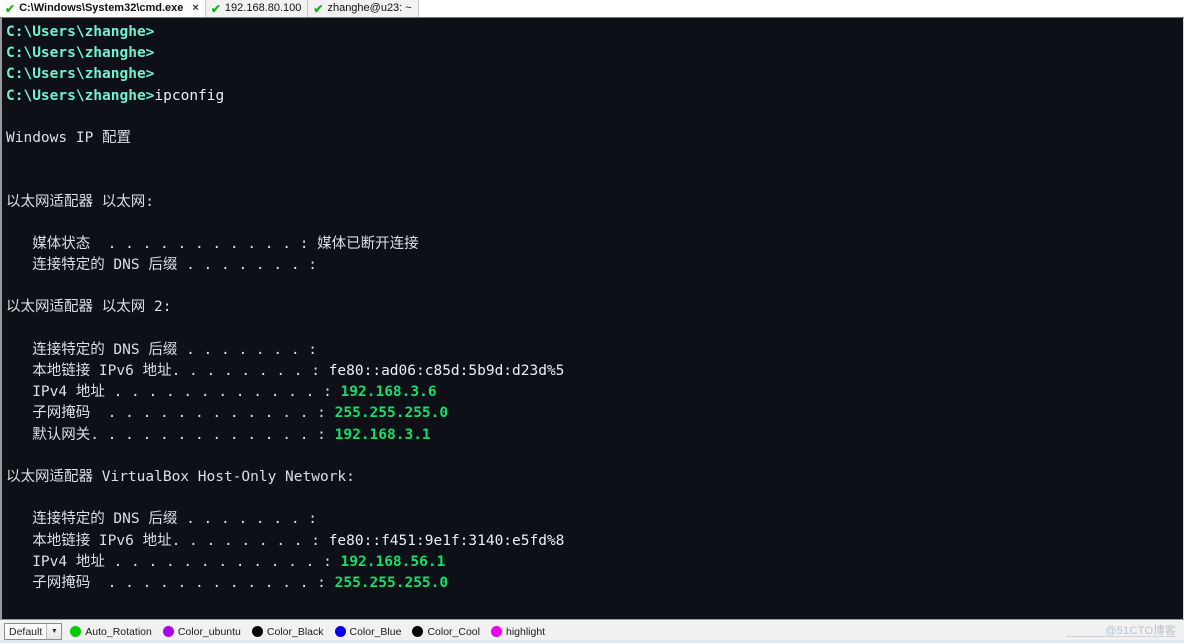  What do you see at coordinates (89, 307) in the screenshot?
I see `terminal-plain-text: 以太网适配器 以太网 2:` at bounding box center [89, 307].